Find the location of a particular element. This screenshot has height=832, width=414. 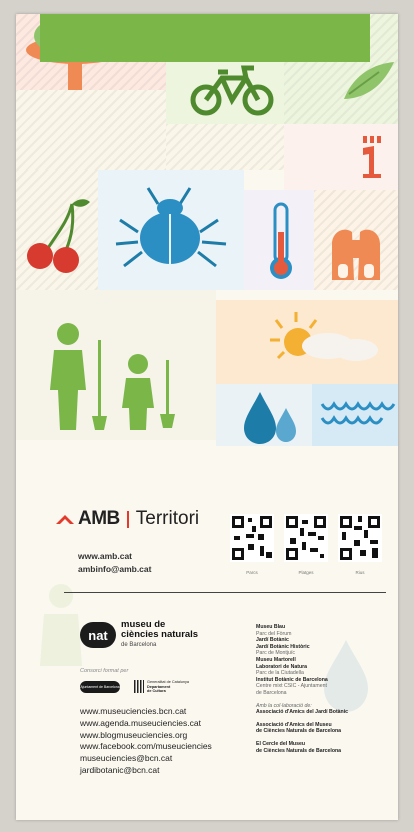

cercle-line1: El Cercle del Museu is located at coordinates (281, 743).